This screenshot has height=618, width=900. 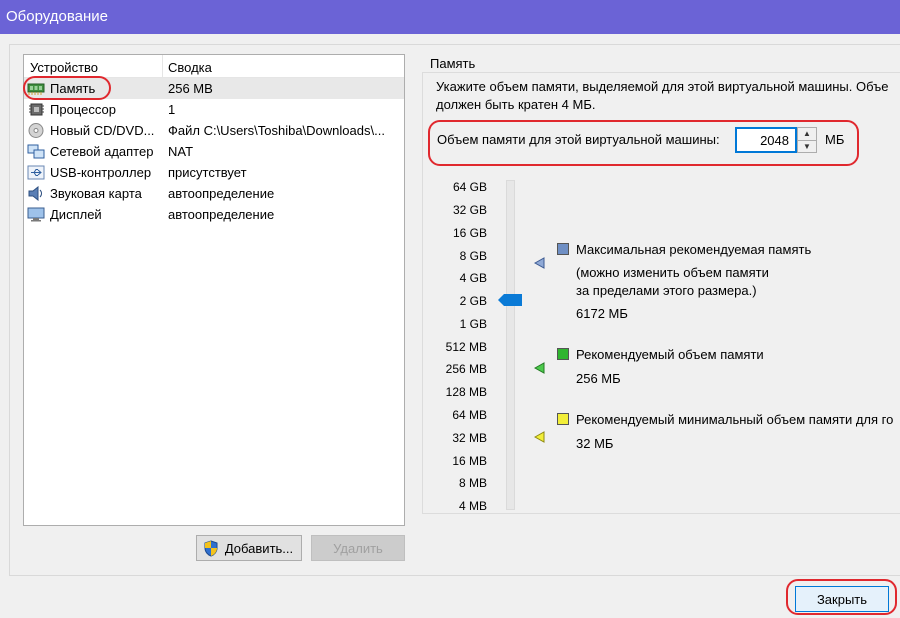 What do you see at coordinates (472, 483) in the screenshot?
I see `scale-label: 8 MB` at bounding box center [472, 483].